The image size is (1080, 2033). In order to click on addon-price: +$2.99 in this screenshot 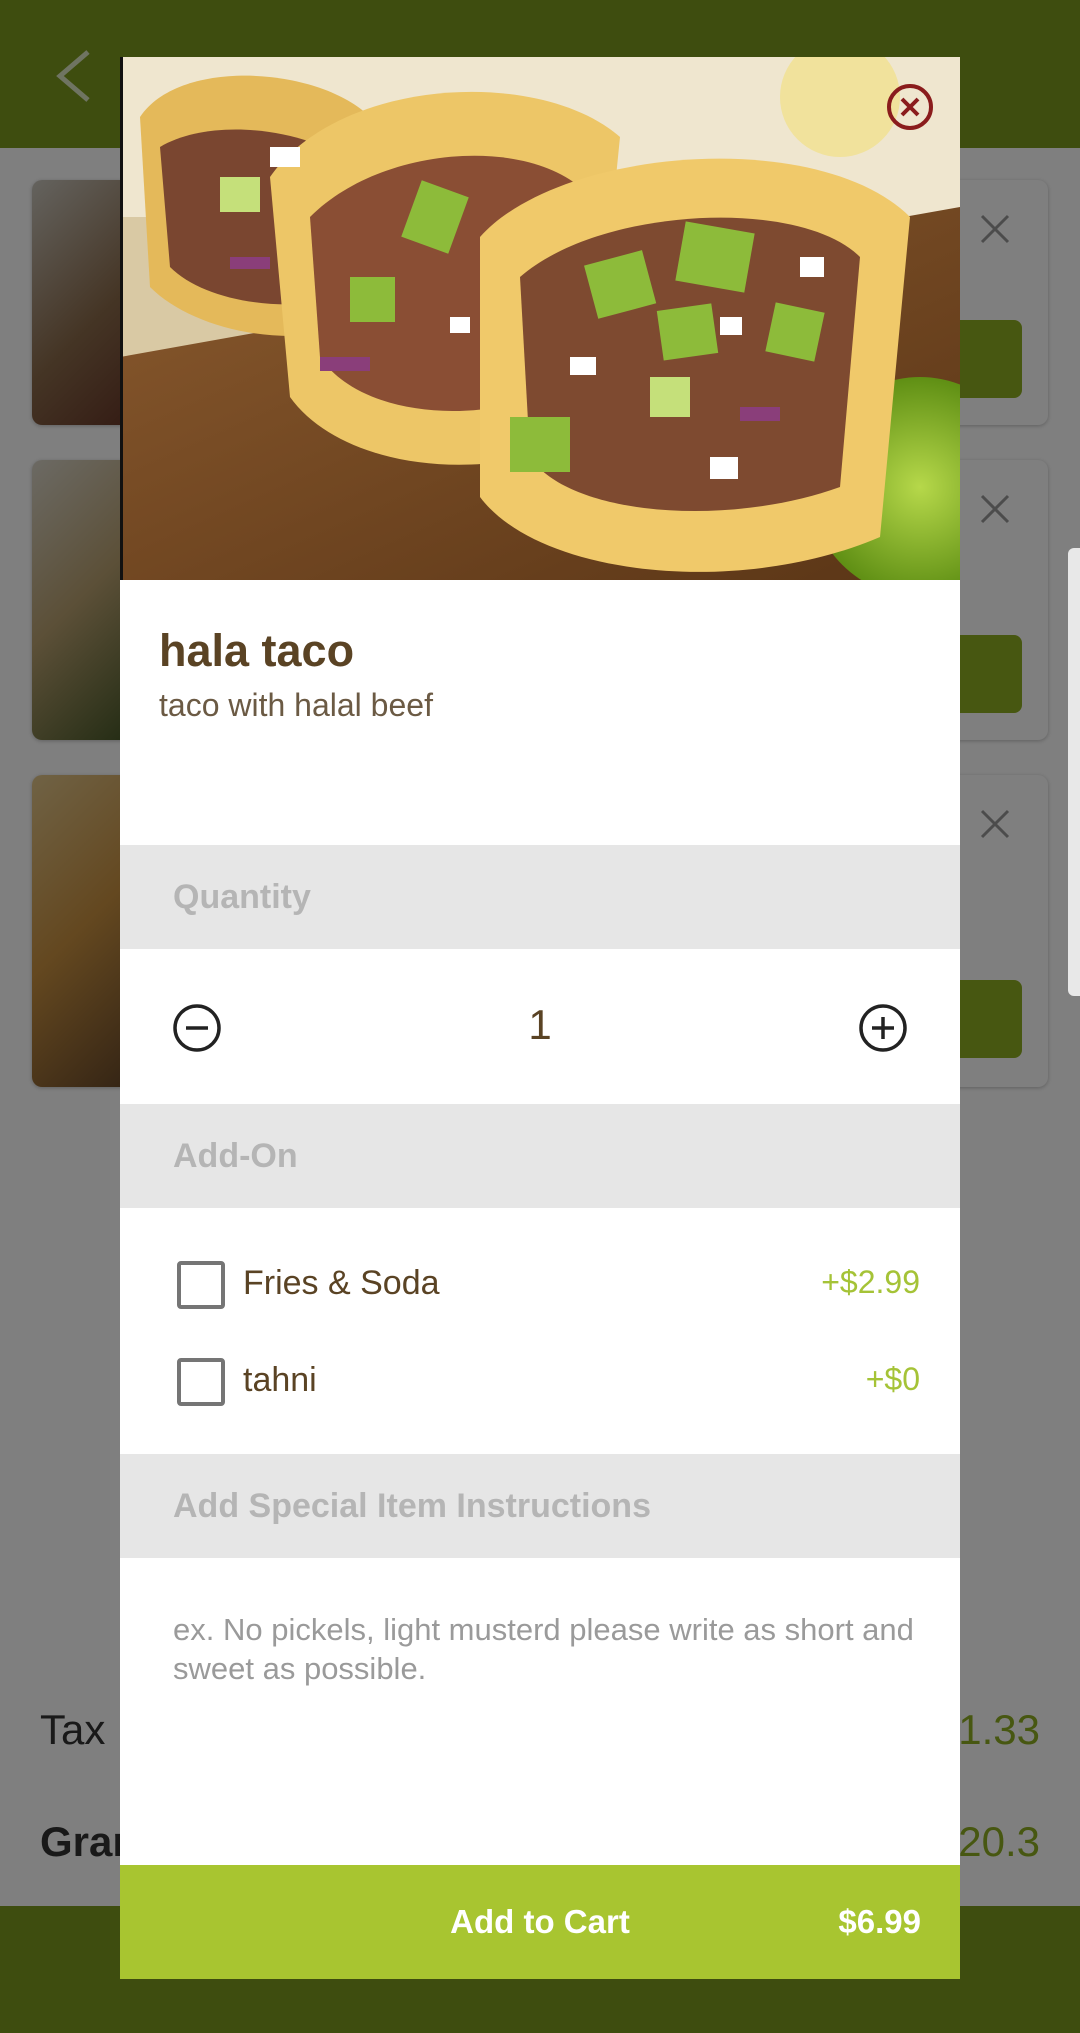, I will do `click(870, 1282)`.